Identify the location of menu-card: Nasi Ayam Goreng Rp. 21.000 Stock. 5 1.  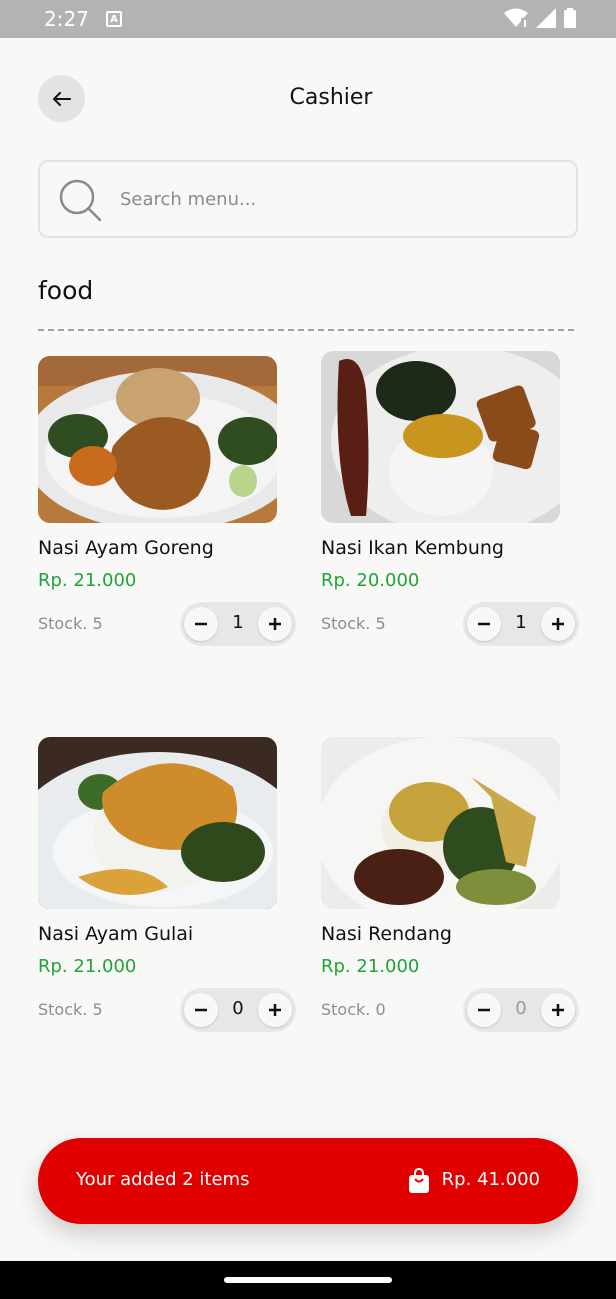
(168, 500).